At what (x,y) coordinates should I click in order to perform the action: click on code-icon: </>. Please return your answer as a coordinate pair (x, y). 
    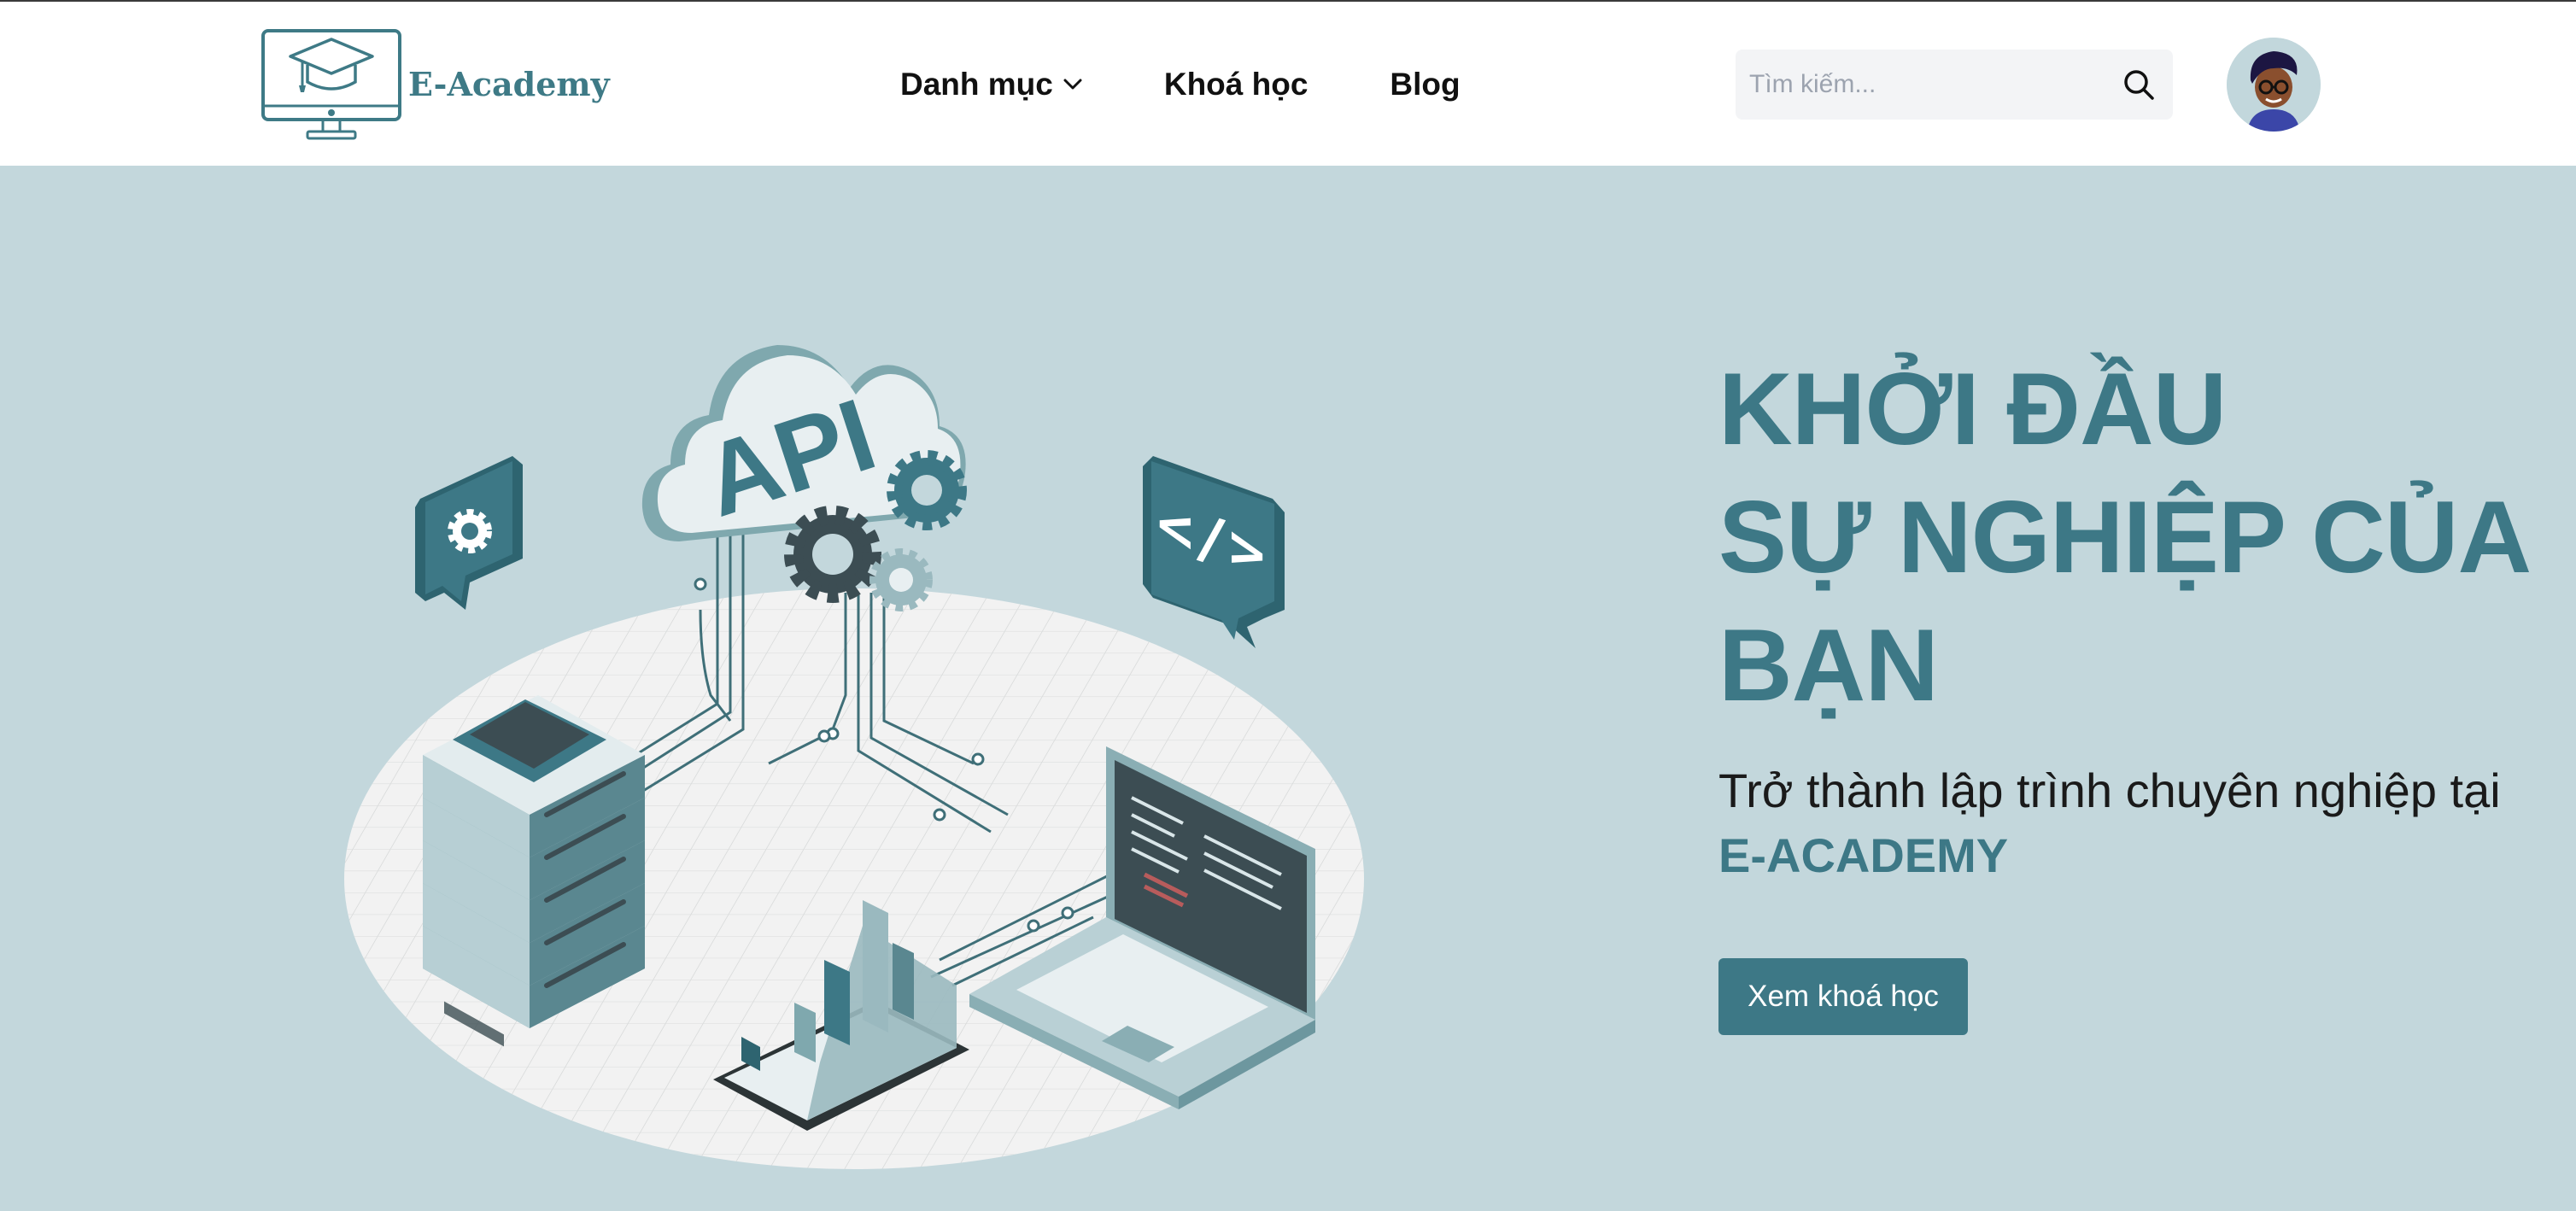
    Looking at the image, I should click on (1214, 552).